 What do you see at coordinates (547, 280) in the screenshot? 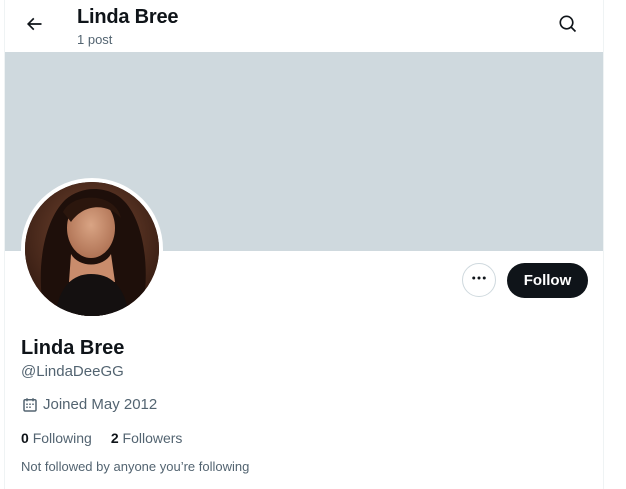
I see `follow-button: Follow` at bounding box center [547, 280].